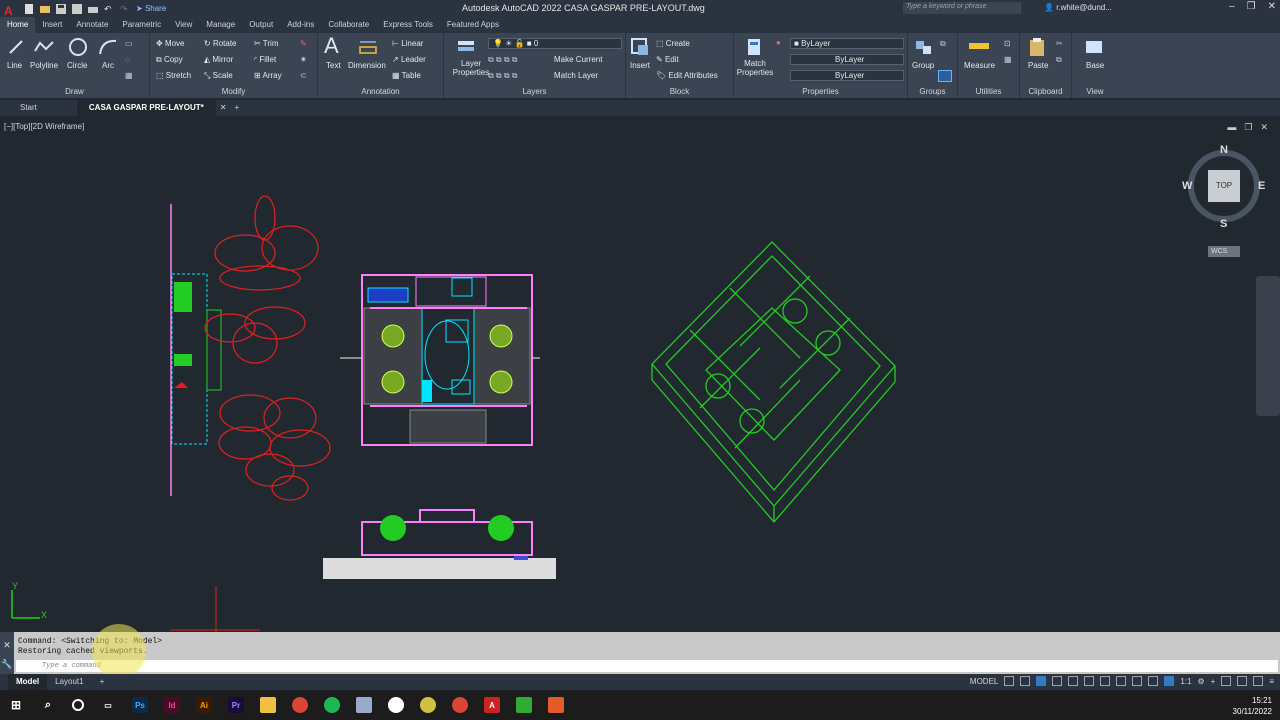  What do you see at coordinates (1224, 150) in the screenshot?
I see `compass-north: N` at bounding box center [1224, 150].